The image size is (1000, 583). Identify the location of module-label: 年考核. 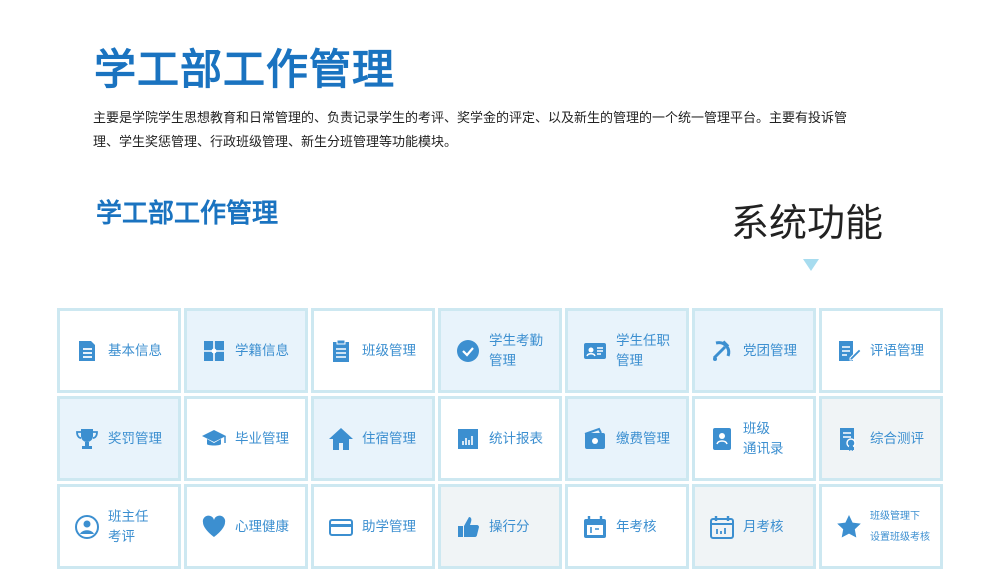
(636, 526).